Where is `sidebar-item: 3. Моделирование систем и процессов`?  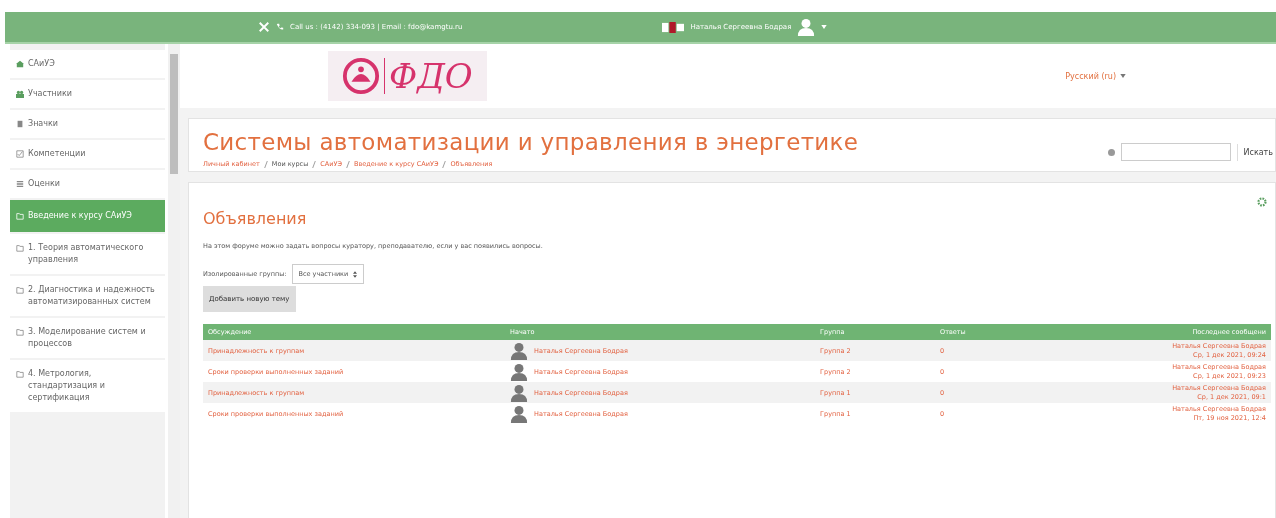 sidebar-item: 3. Моделирование систем и процессов is located at coordinates (87, 338).